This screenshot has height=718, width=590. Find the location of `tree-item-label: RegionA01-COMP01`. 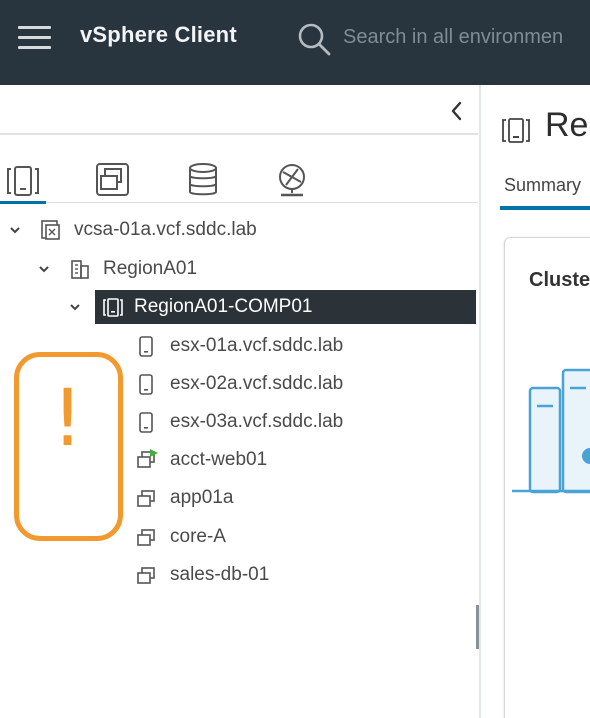

tree-item-label: RegionA01-COMP01 is located at coordinates (223, 306).